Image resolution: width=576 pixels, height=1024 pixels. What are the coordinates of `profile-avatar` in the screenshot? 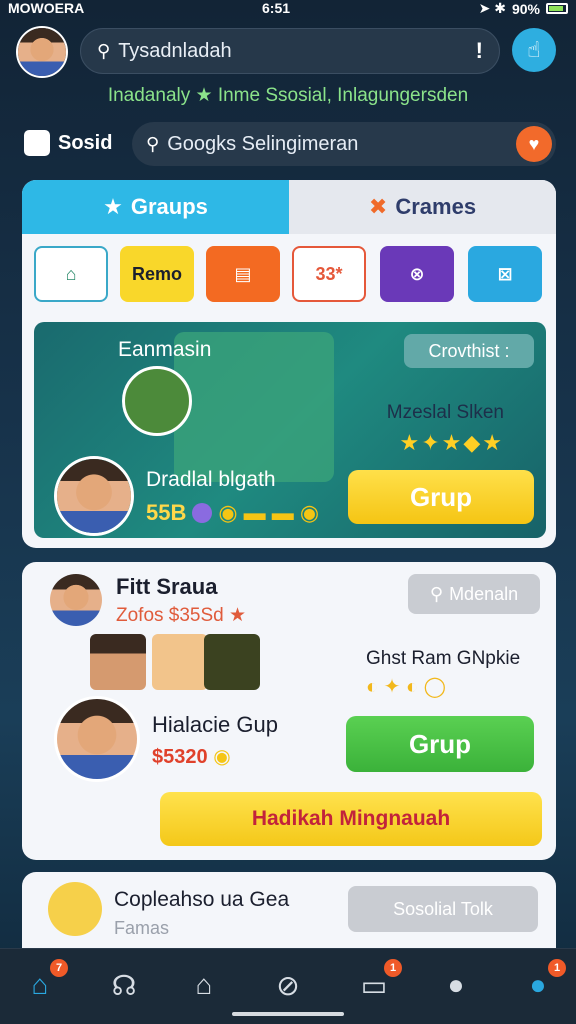 It's located at (42, 52).